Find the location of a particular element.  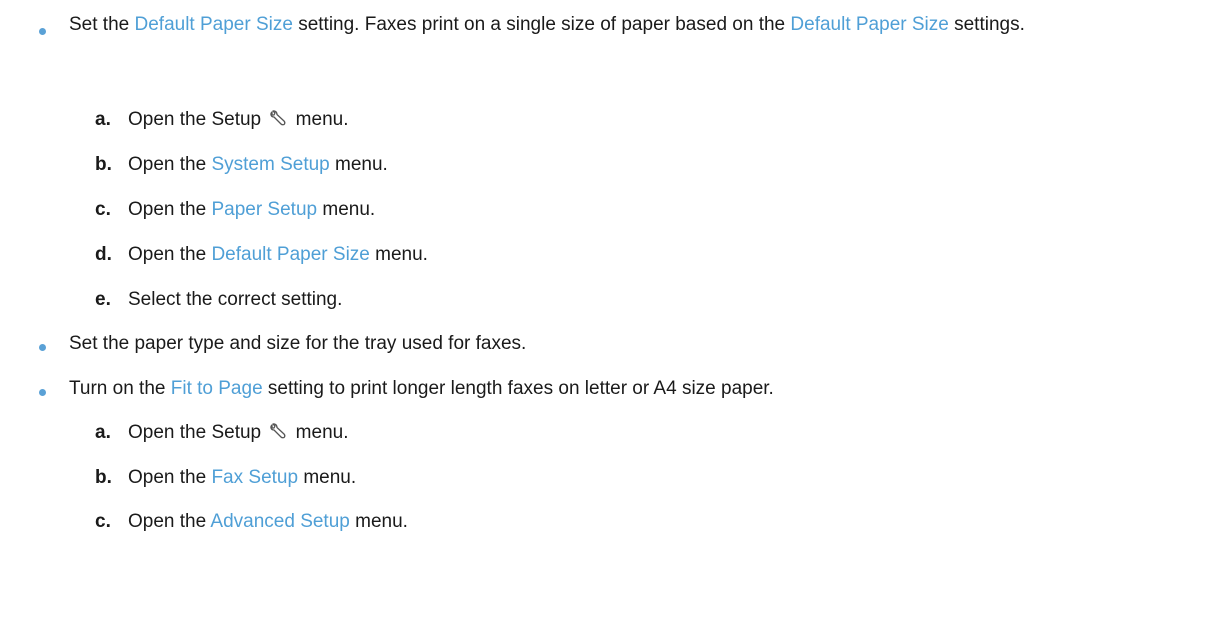

step-item: c. Open the Paper Setup menu. is located at coordinates (611, 209).